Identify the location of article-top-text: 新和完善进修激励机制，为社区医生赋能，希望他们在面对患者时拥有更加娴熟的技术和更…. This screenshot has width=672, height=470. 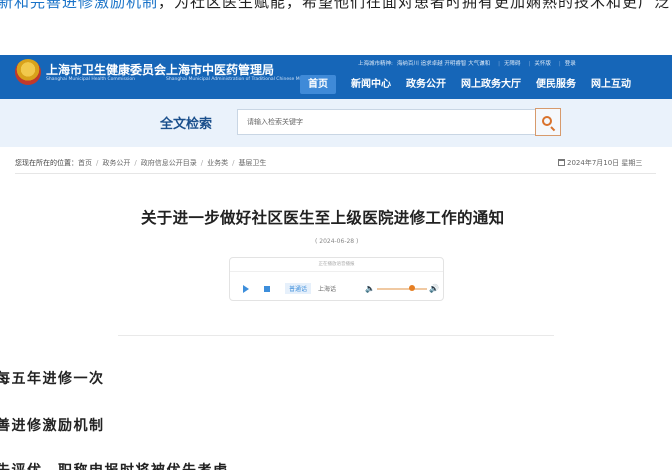
(335, 6).